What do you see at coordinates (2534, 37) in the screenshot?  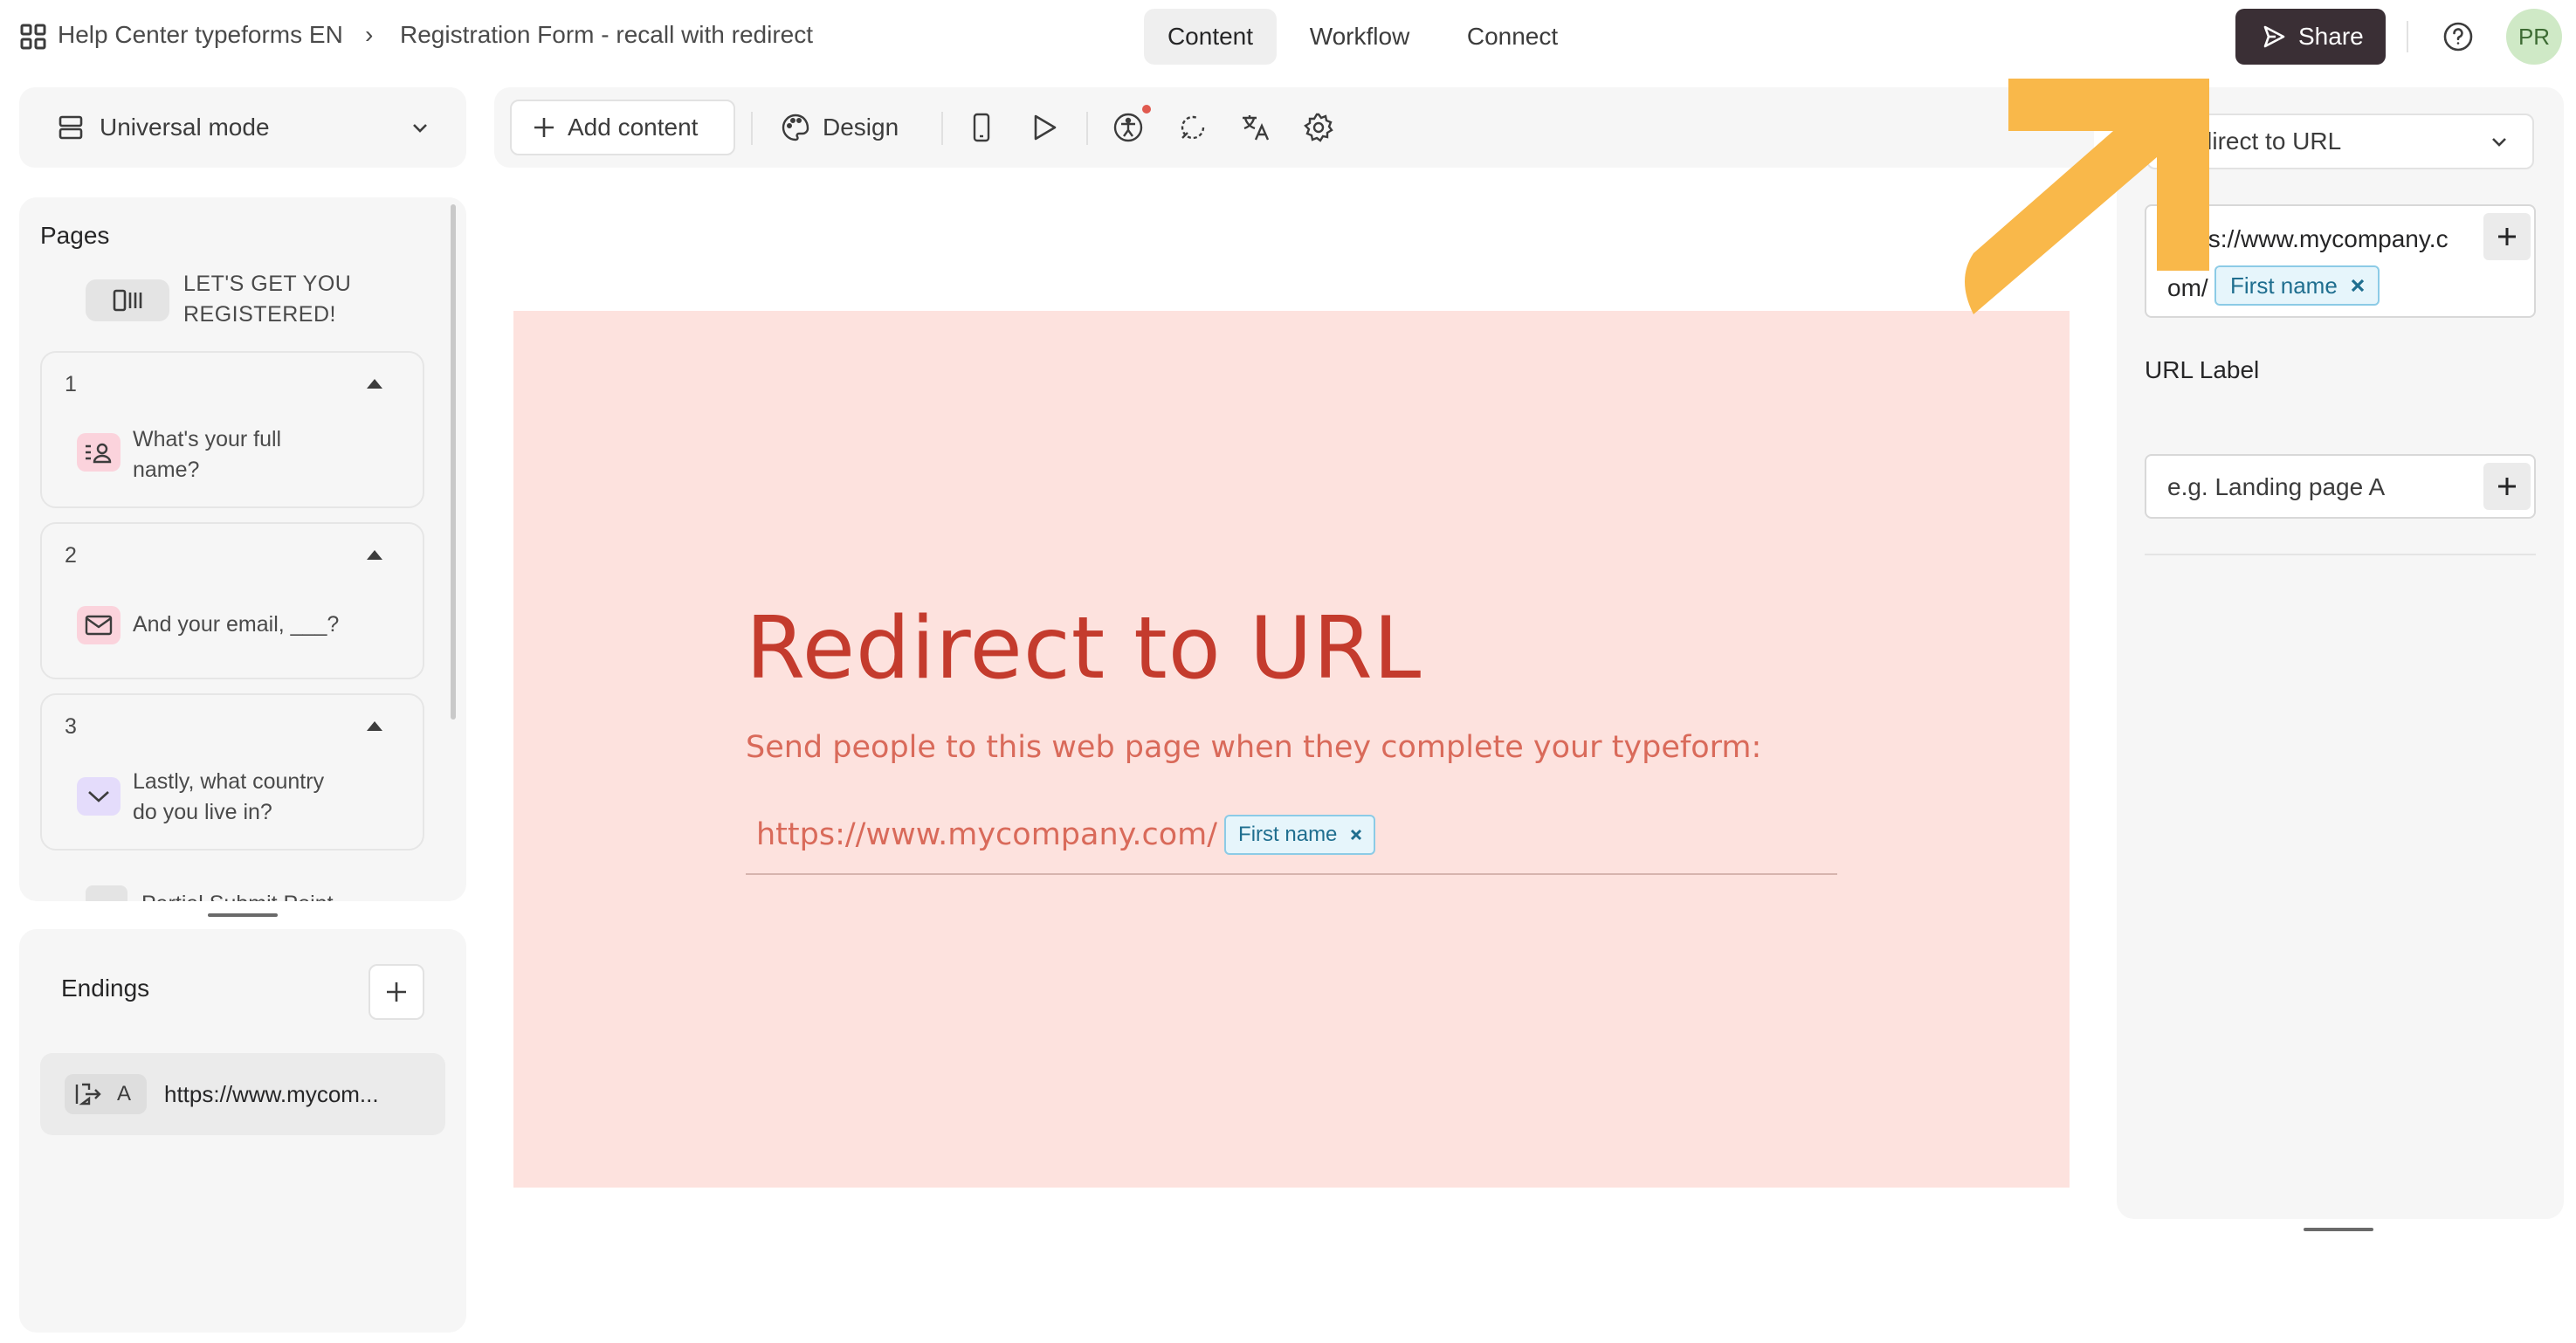 I see `avatar: PR` at bounding box center [2534, 37].